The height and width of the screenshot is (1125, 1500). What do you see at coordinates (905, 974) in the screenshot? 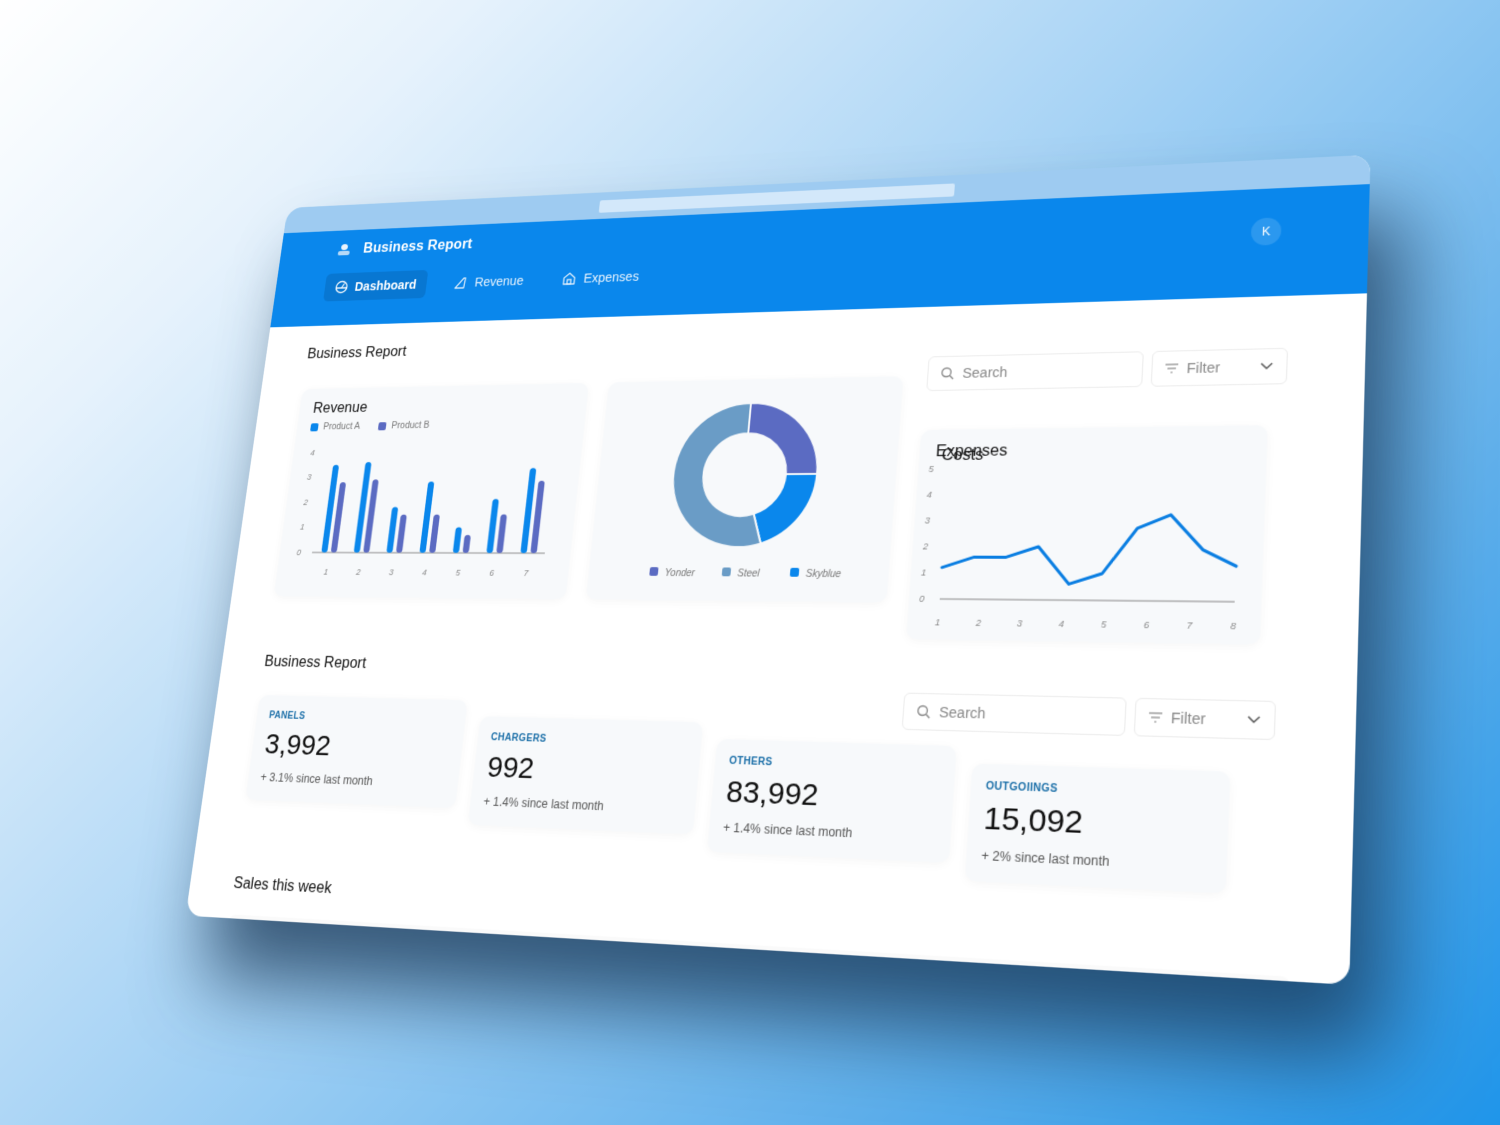
I see `search-icon` at bounding box center [905, 974].